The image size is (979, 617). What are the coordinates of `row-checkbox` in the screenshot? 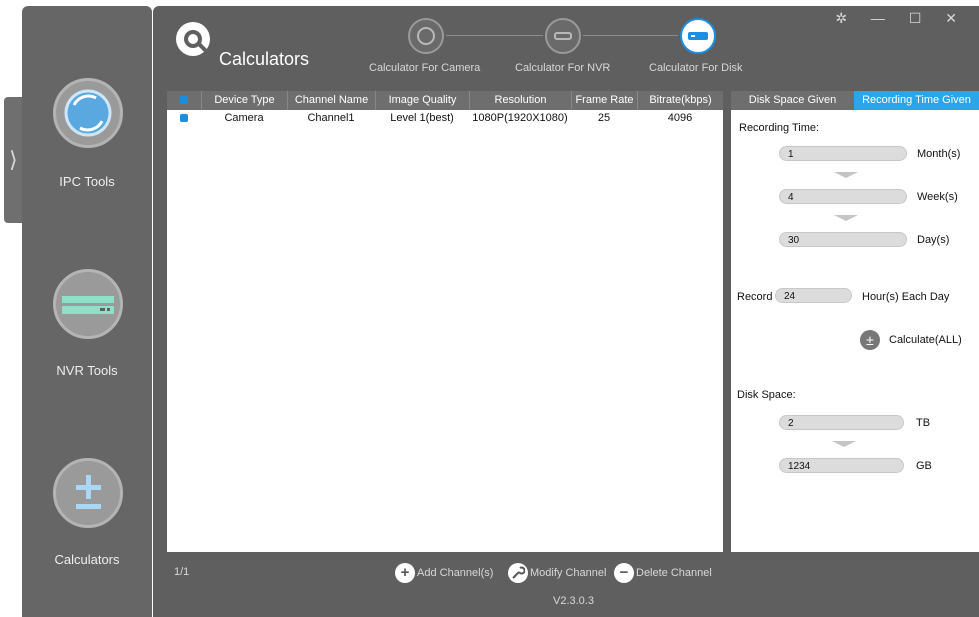 It's located at (184, 118).